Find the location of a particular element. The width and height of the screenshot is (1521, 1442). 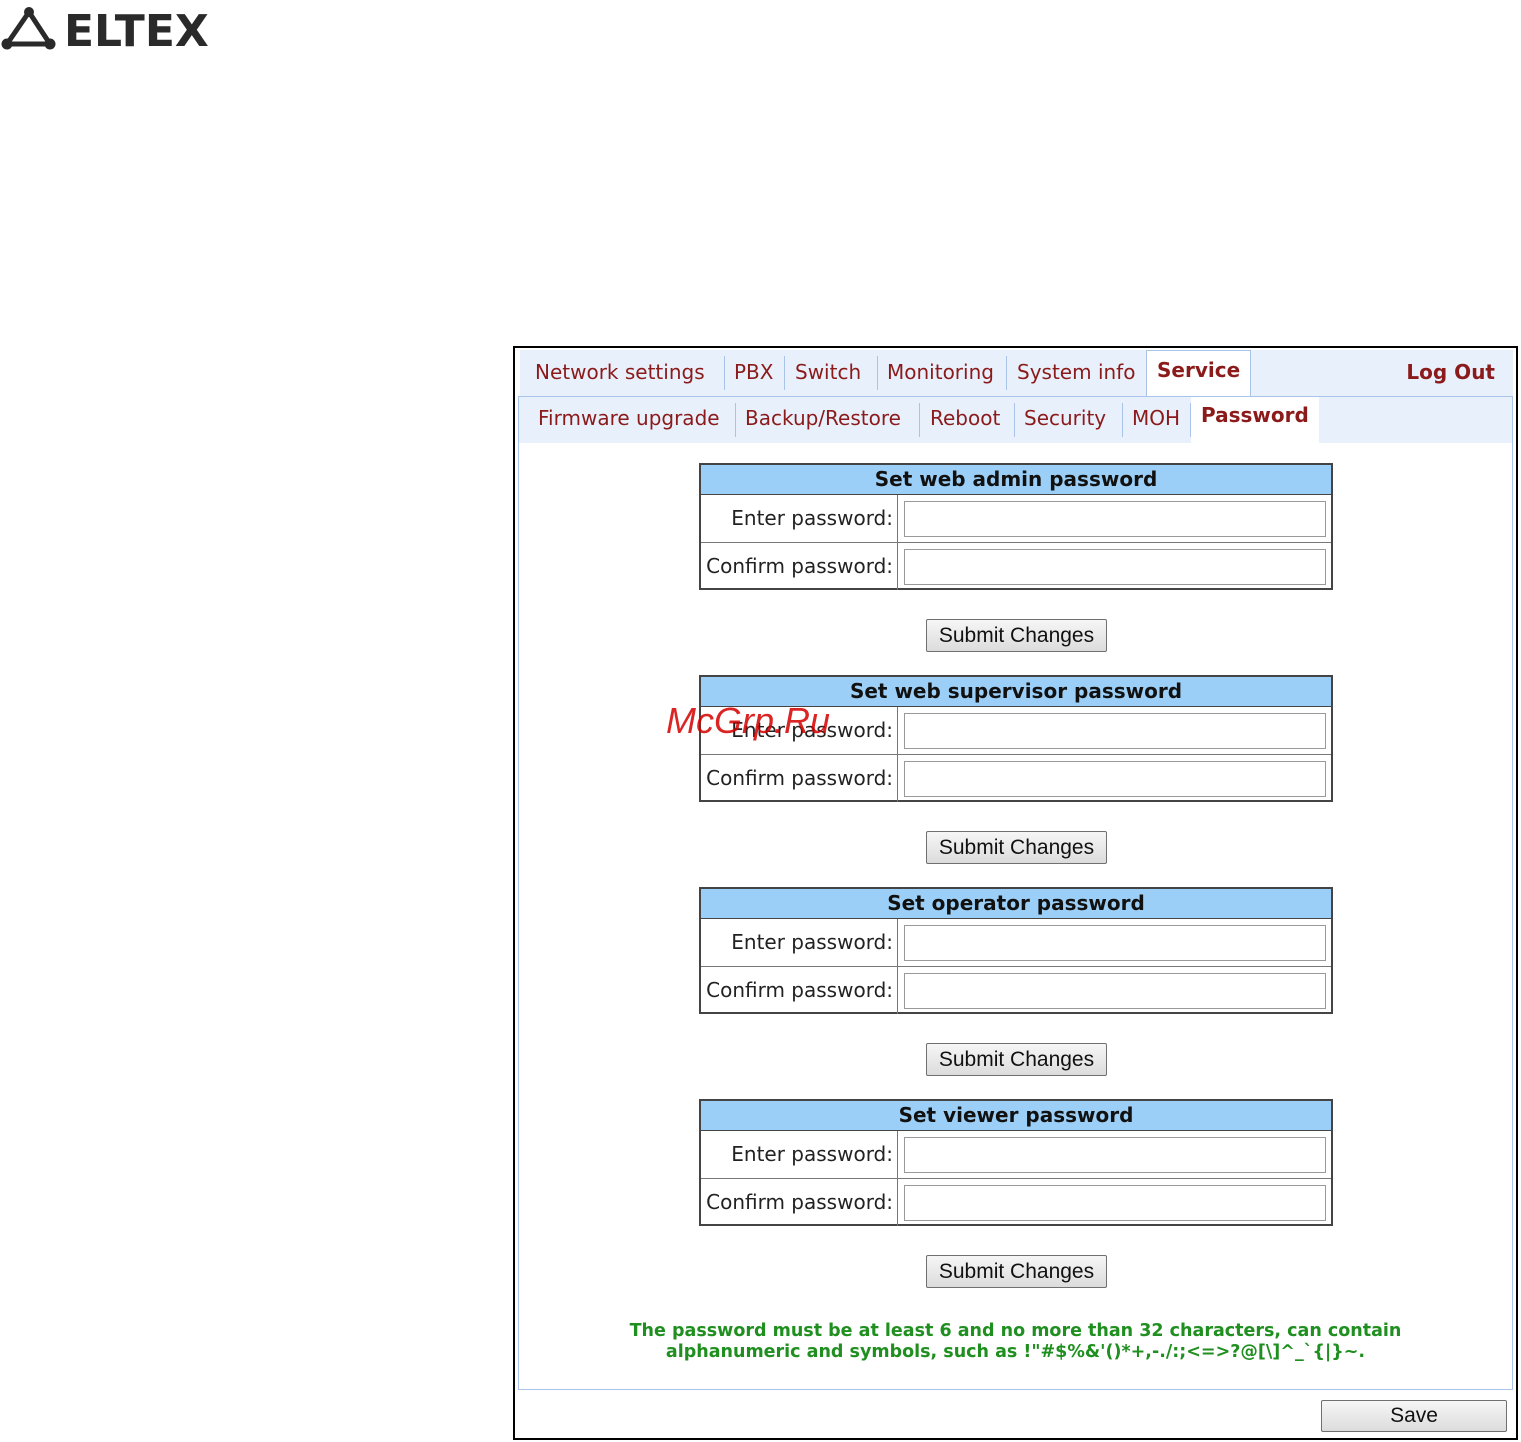

operator-submit-button: Submit Changes is located at coordinates (1016, 1059).